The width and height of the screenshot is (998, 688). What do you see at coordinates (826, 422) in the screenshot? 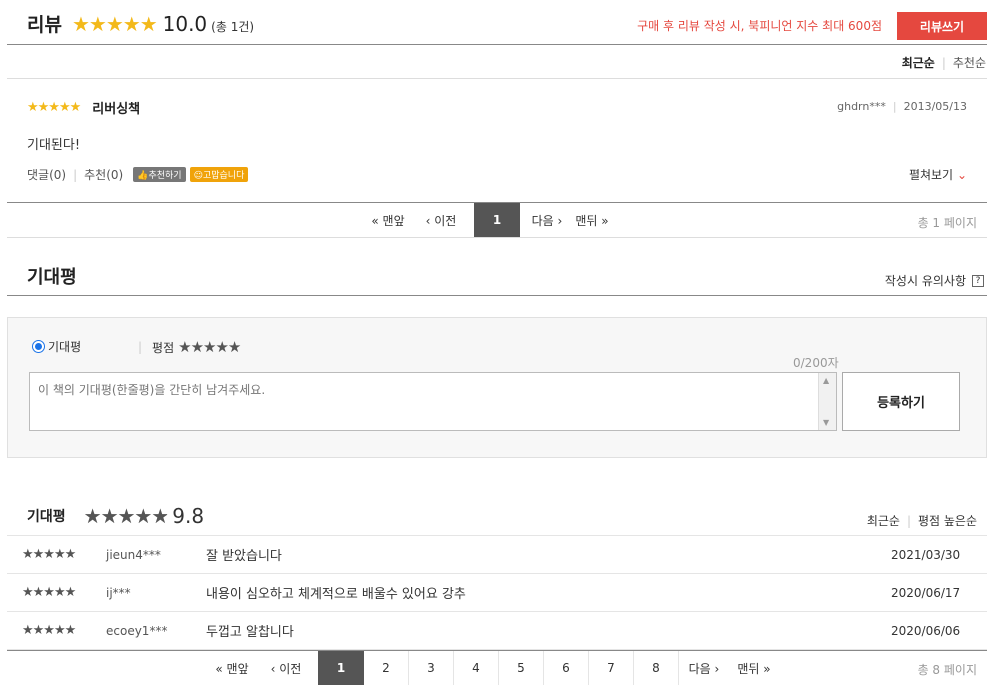
I see `scroll-down-icon: ▼` at bounding box center [826, 422].